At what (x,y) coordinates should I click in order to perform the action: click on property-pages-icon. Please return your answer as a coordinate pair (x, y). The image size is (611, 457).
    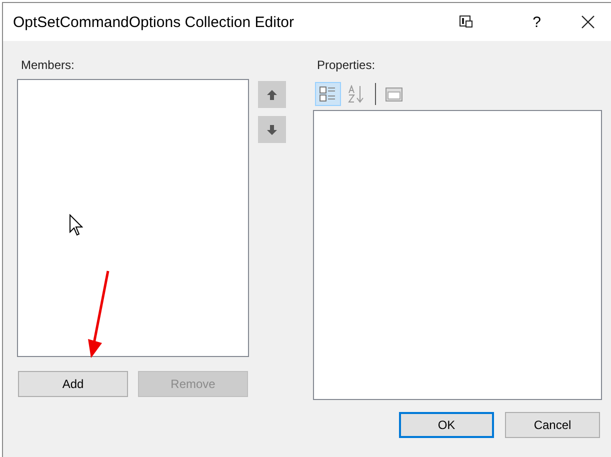
    Looking at the image, I should click on (394, 94).